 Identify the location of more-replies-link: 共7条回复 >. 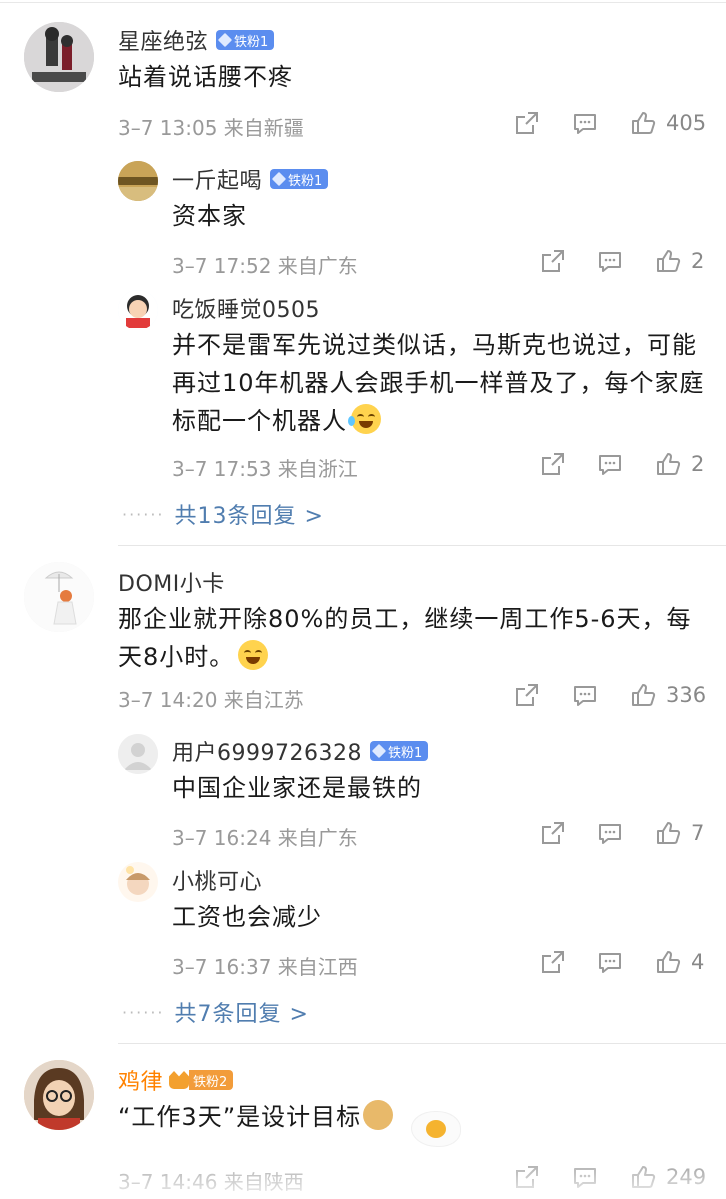
(242, 1012).